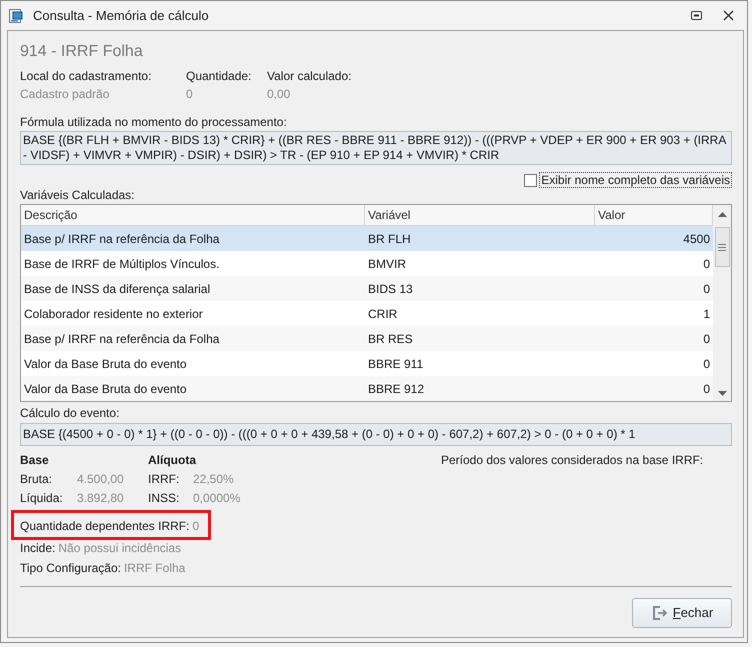  What do you see at coordinates (531, 180) in the screenshot?
I see `checkbox` at bounding box center [531, 180].